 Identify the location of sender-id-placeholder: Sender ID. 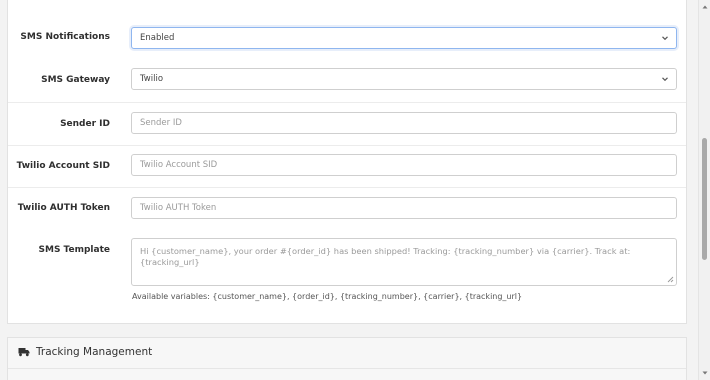
(161, 123).